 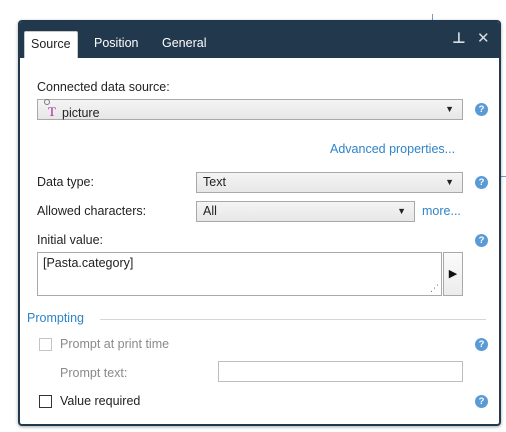 What do you see at coordinates (45, 344) in the screenshot?
I see `prompt-at-print-checkbox` at bounding box center [45, 344].